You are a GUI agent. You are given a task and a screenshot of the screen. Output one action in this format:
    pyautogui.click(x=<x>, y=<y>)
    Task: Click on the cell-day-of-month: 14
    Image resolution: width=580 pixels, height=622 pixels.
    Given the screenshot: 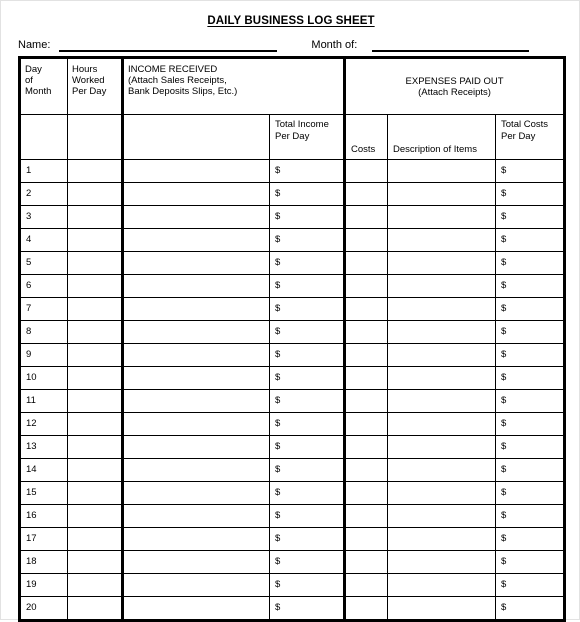 What is the action you would take?
    pyautogui.click(x=43, y=470)
    